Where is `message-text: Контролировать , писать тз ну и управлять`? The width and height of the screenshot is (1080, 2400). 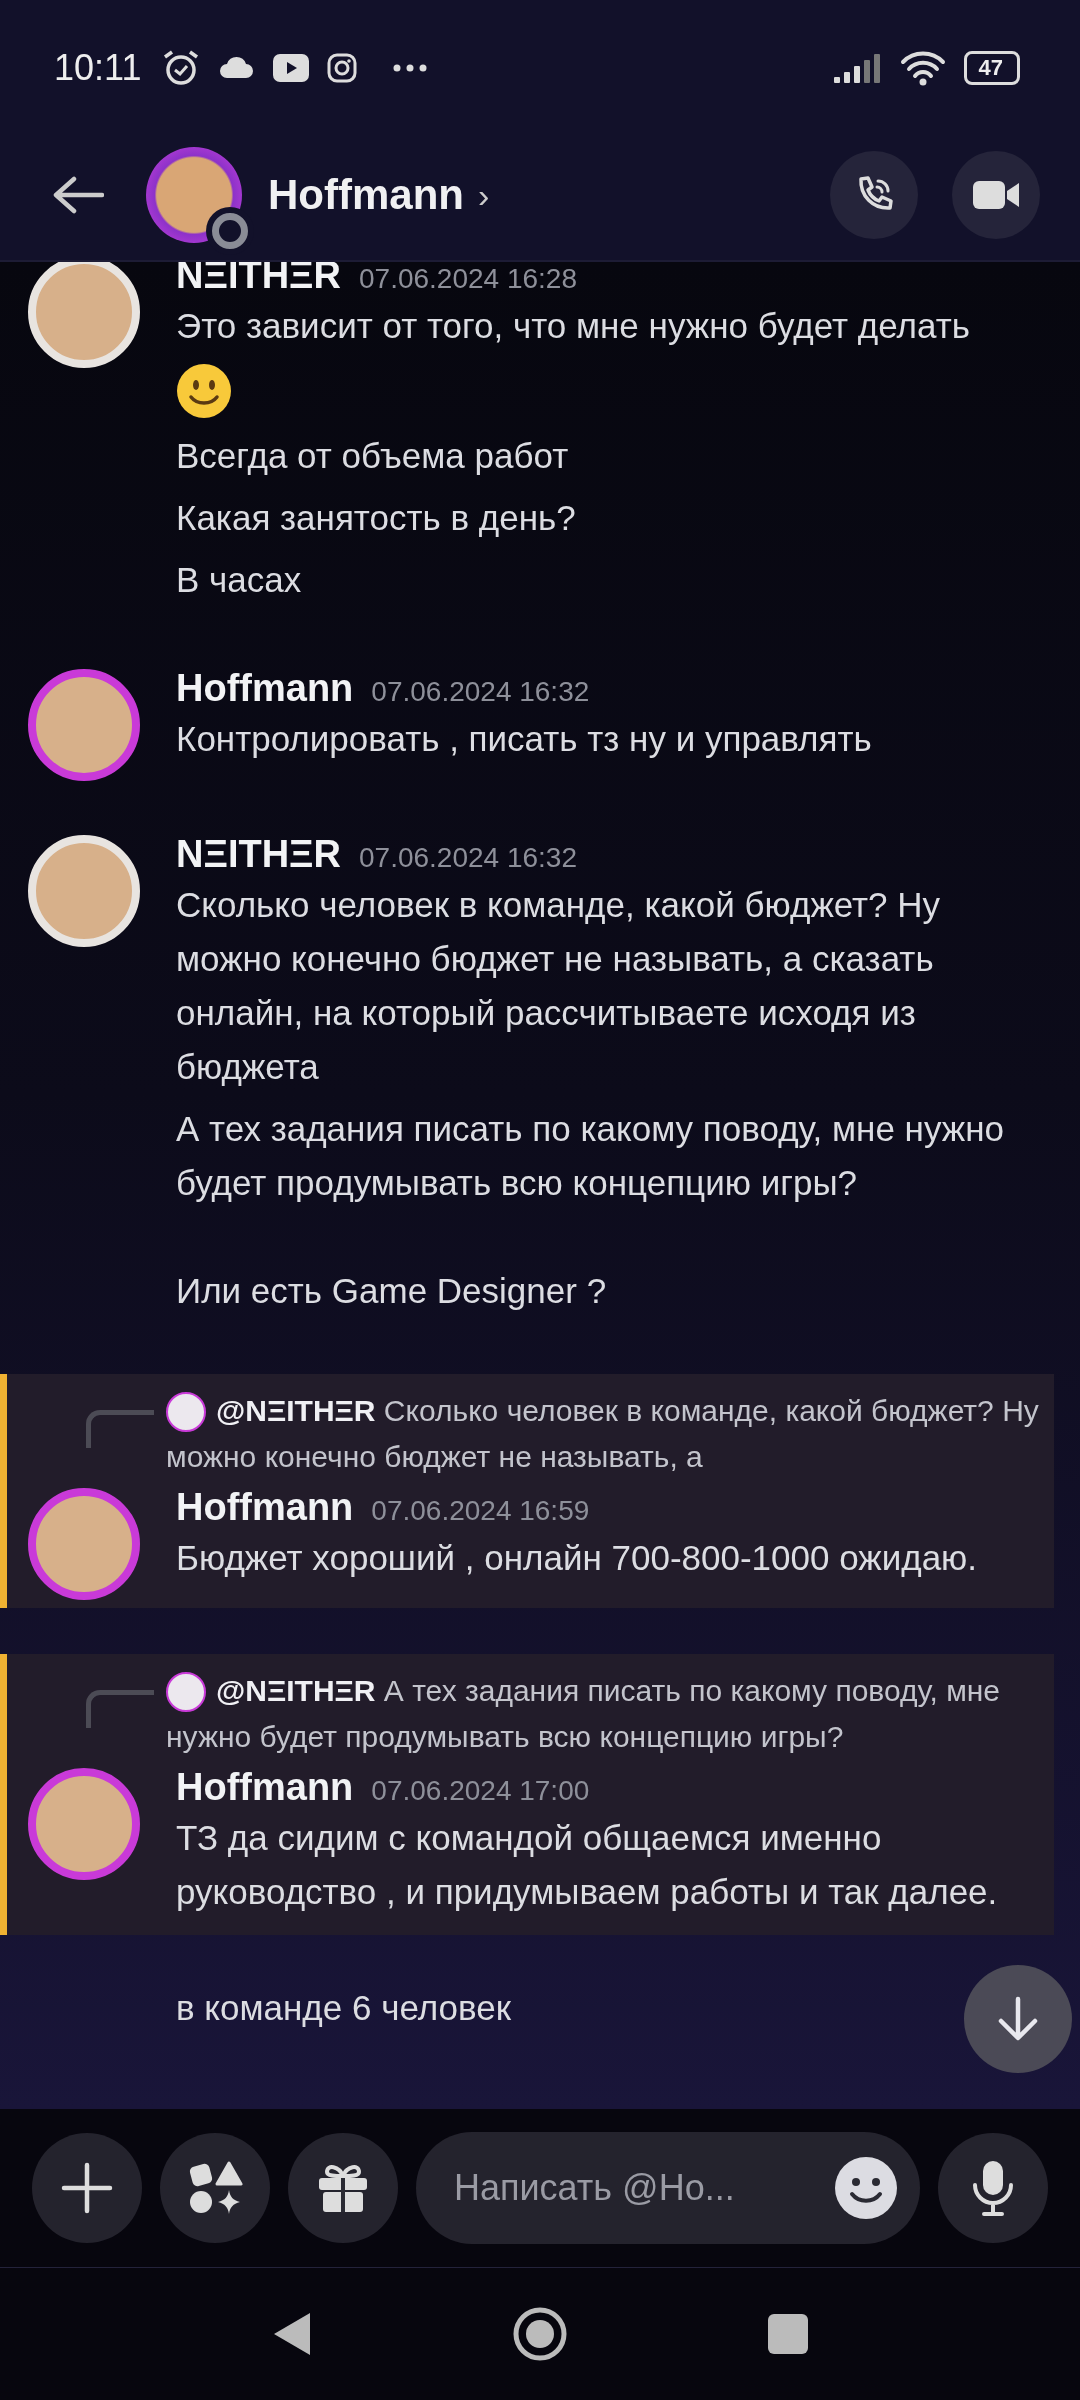
message-text: Контролировать , писать тз ну и управлять is located at coordinates (524, 739).